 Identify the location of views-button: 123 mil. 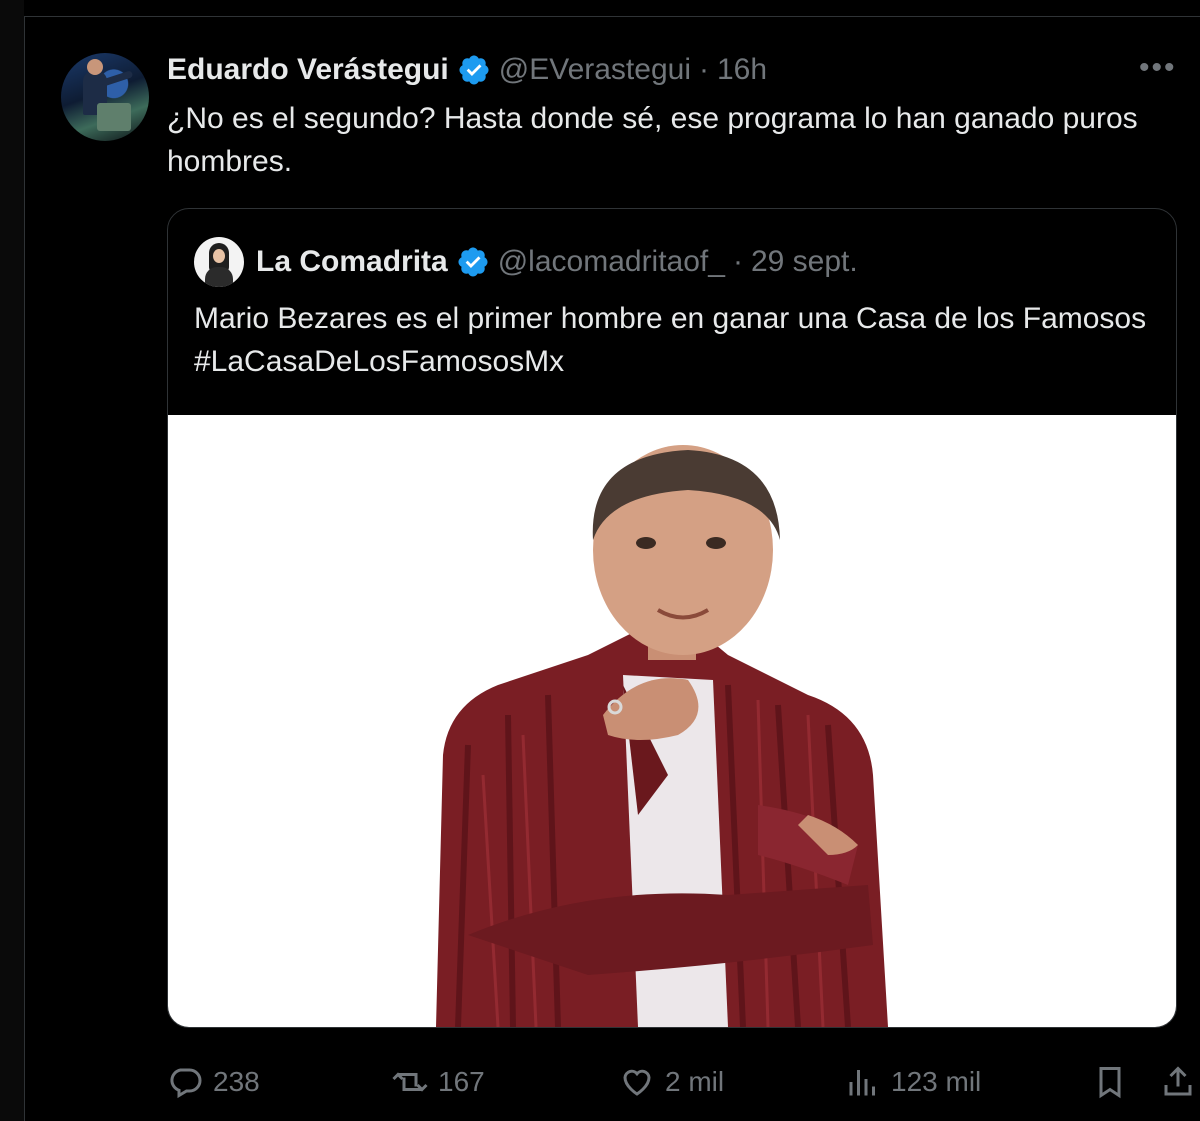
(913, 1082).